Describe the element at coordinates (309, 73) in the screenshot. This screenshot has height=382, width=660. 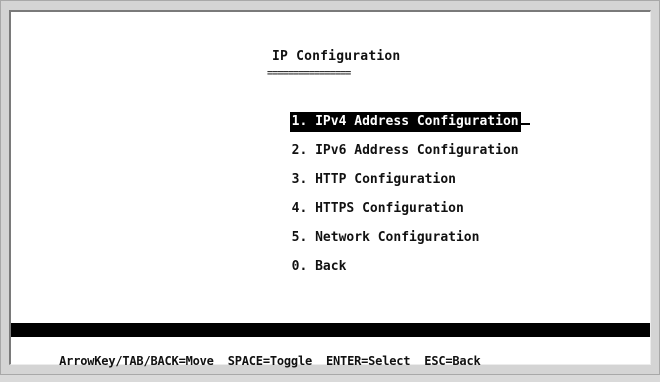
I see `title-underline: ================` at that location.